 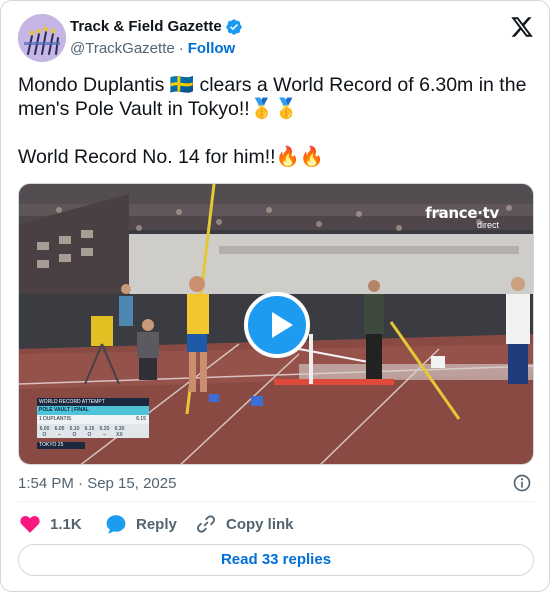 I want to click on copy-link-label: Copy link, so click(x=260, y=524).